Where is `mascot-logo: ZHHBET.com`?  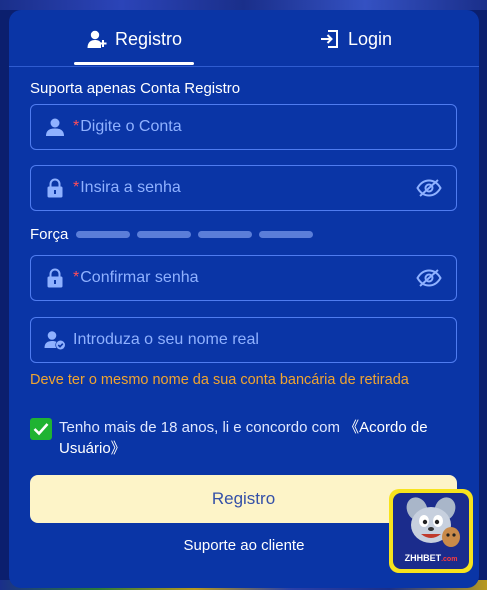 mascot-logo: ZHHBET.com is located at coordinates (431, 531).